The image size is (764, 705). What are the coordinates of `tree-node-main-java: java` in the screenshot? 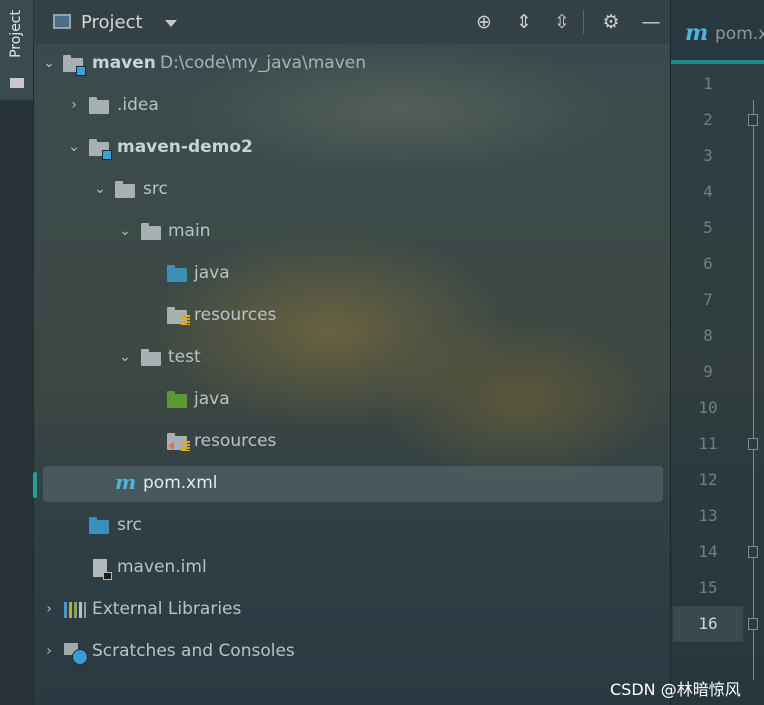 It's located at (351, 274).